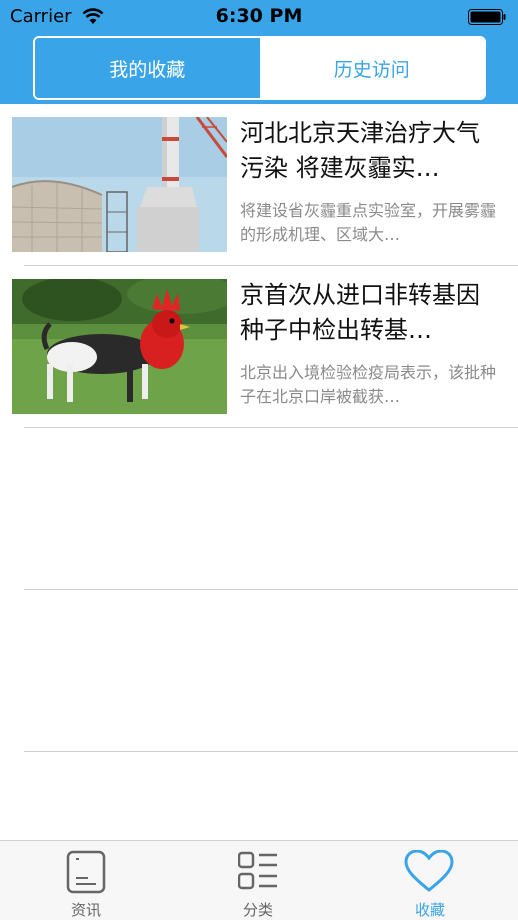 This screenshot has height=920, width=518. What do you see at coordinates (257, 870) in the screenshot?
I see `category-icon` at bounding box center [257, 870].